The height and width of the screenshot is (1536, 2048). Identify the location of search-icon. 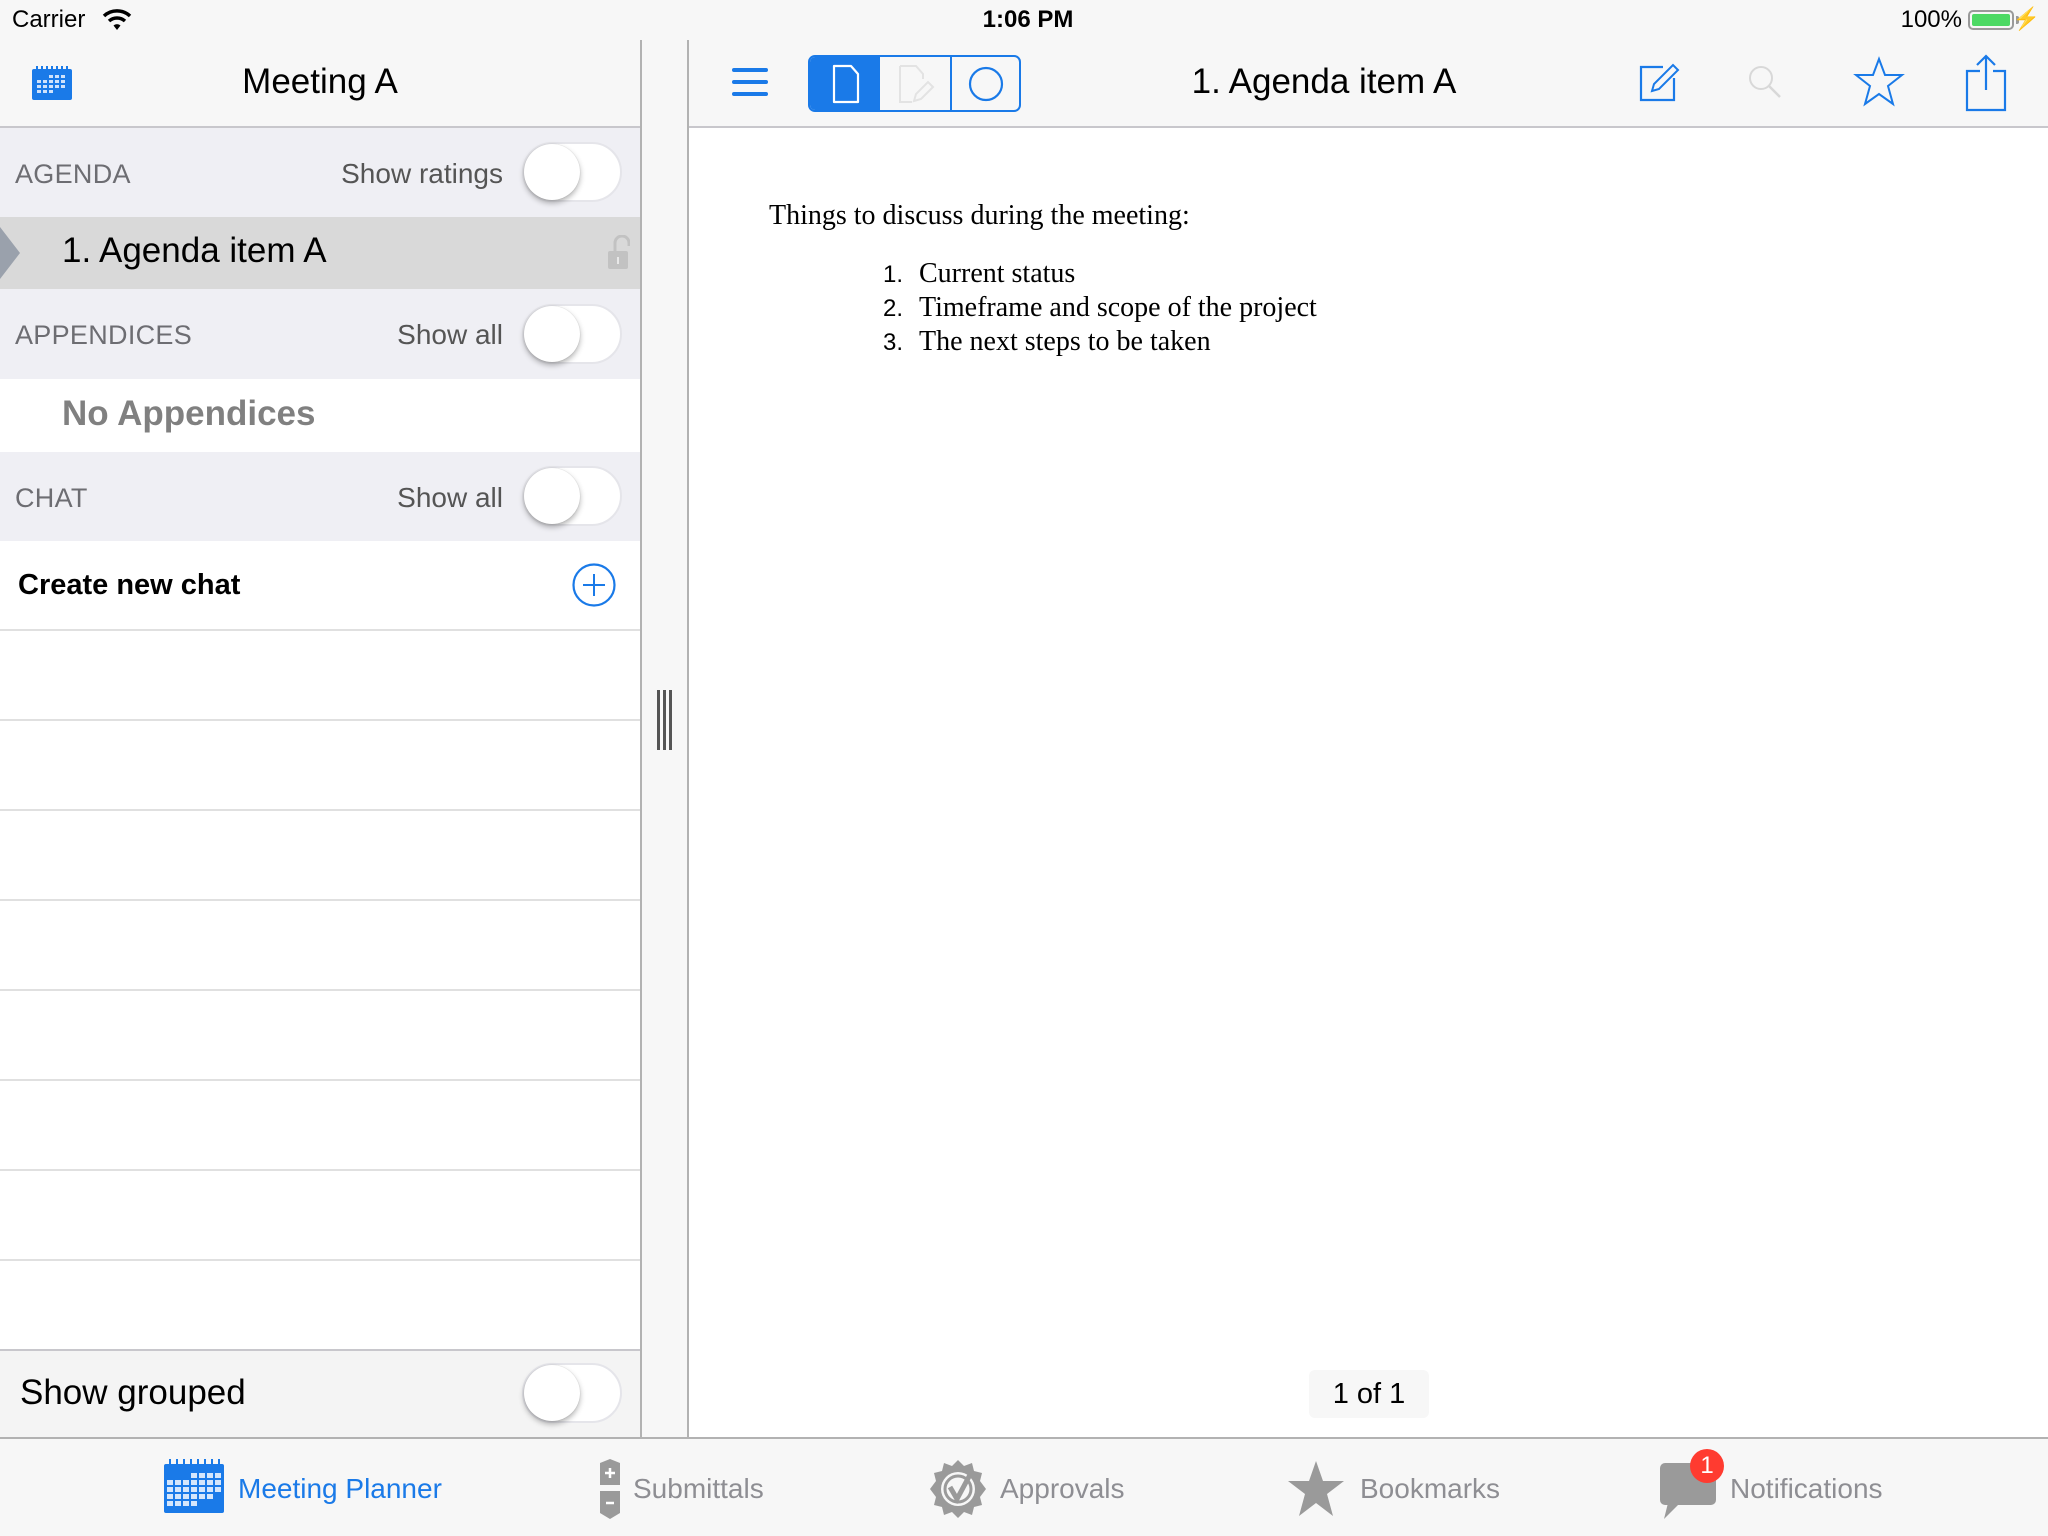
(1765, 82).